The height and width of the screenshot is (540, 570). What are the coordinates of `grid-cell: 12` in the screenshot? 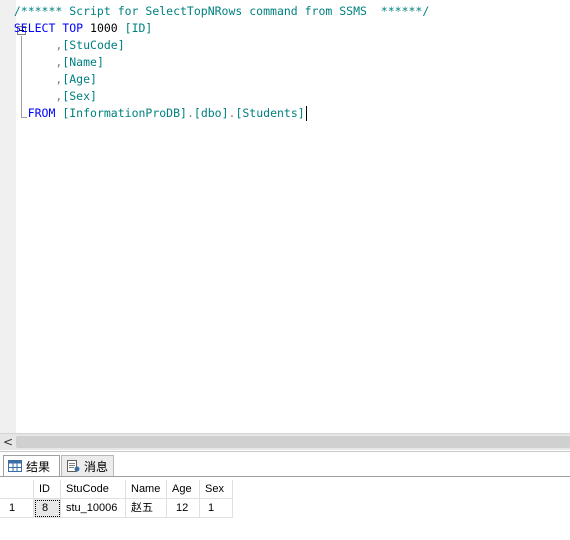 It's located at (183, 508).